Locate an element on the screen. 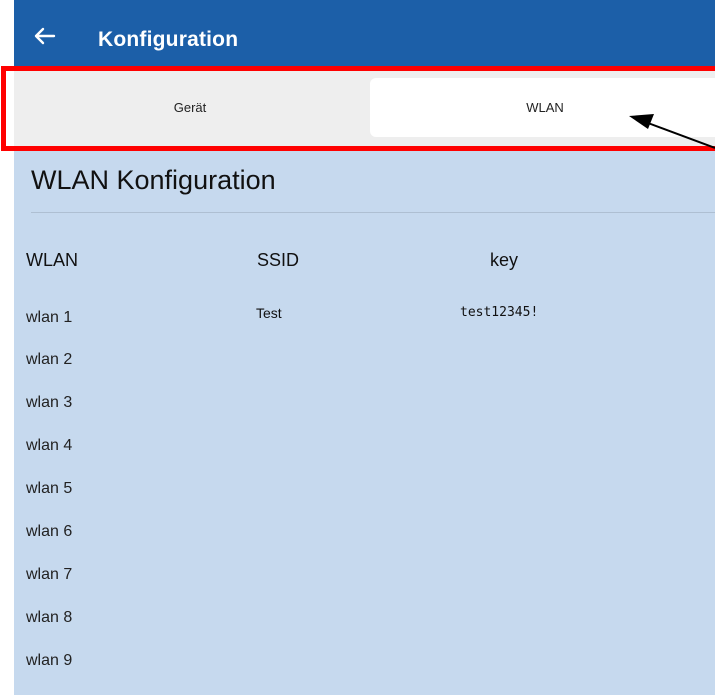 This screenshot has width=715, height=695. tab-wlan-label: WLAN is located at coordinates (545, 107).